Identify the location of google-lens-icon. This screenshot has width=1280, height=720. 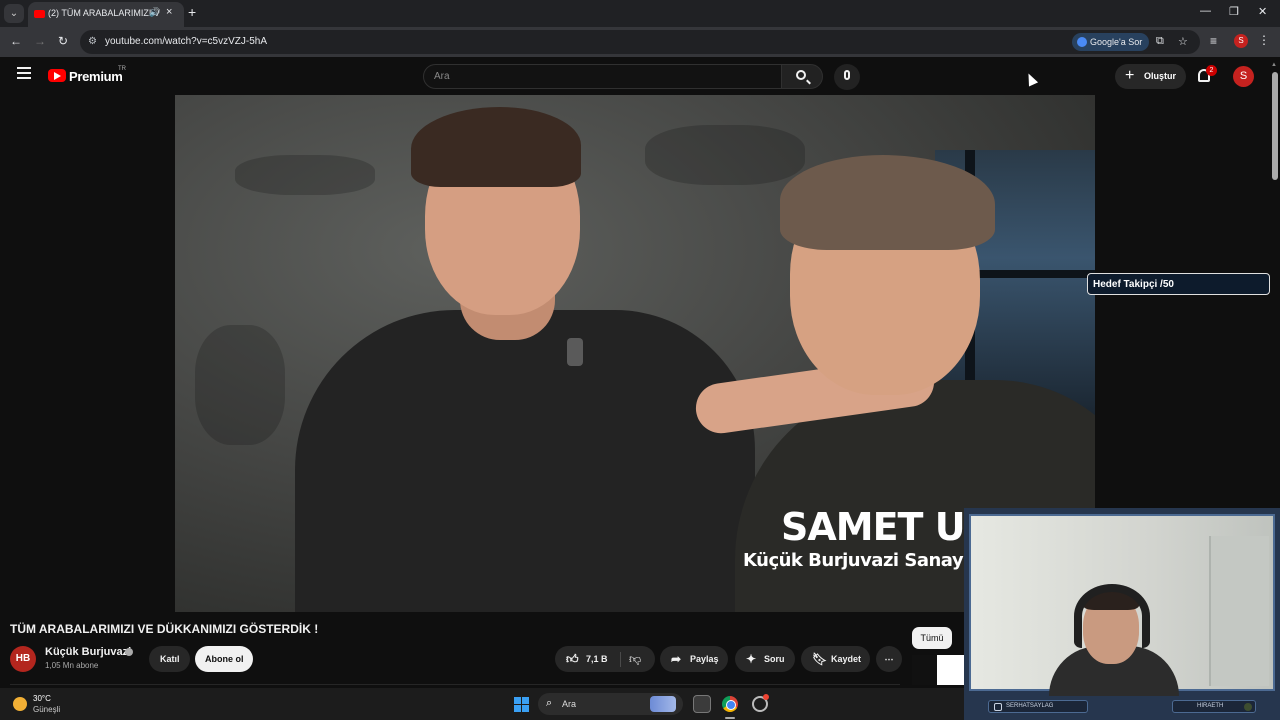
(1082, 42).